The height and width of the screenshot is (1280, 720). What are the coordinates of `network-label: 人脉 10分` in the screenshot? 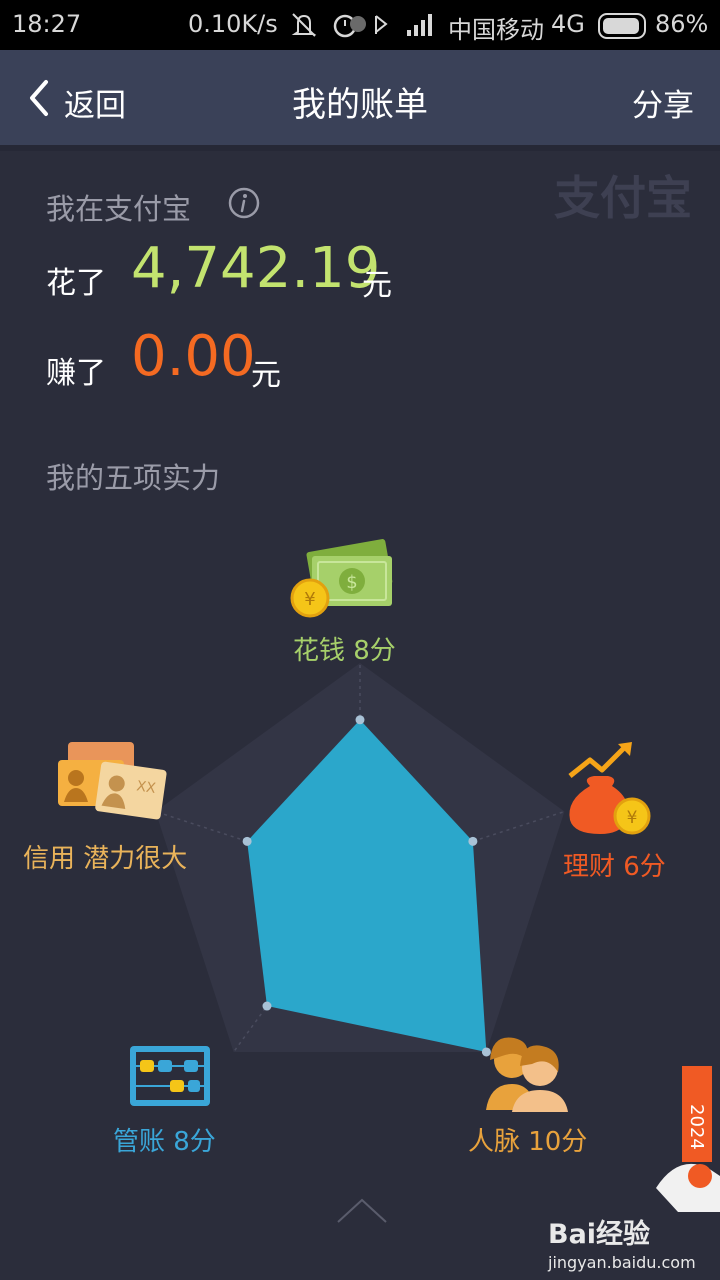 It's located at (528, 1142).